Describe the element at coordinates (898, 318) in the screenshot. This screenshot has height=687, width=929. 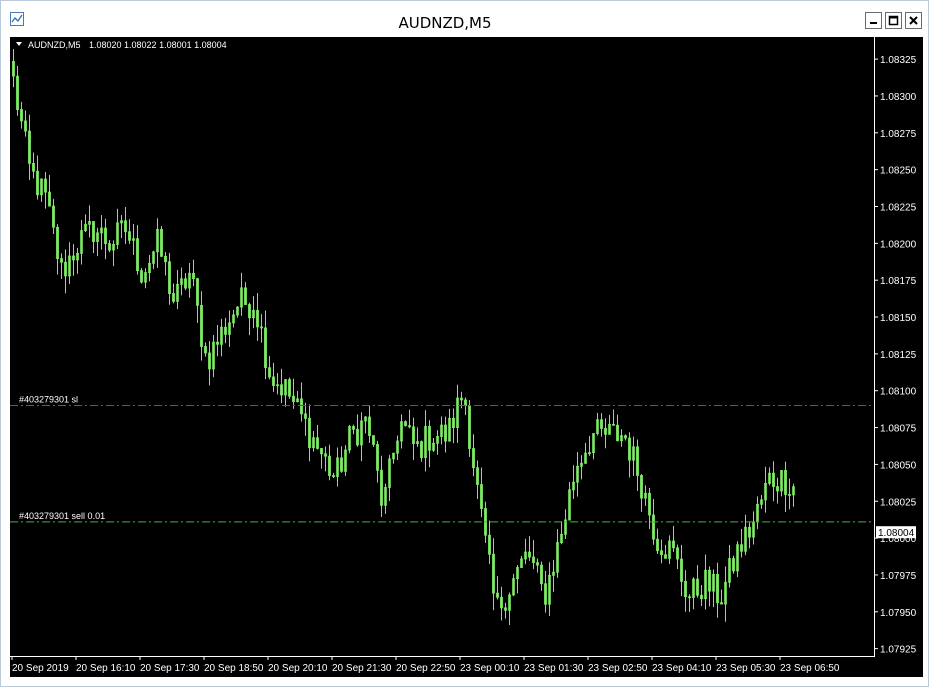
I see `price-tick-label: 1.08150` at that location.